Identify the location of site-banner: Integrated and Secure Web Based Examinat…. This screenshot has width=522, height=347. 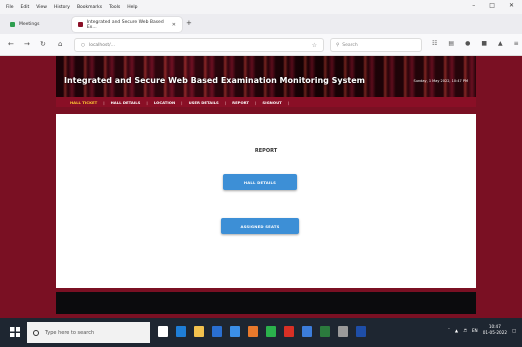
(266, 76).